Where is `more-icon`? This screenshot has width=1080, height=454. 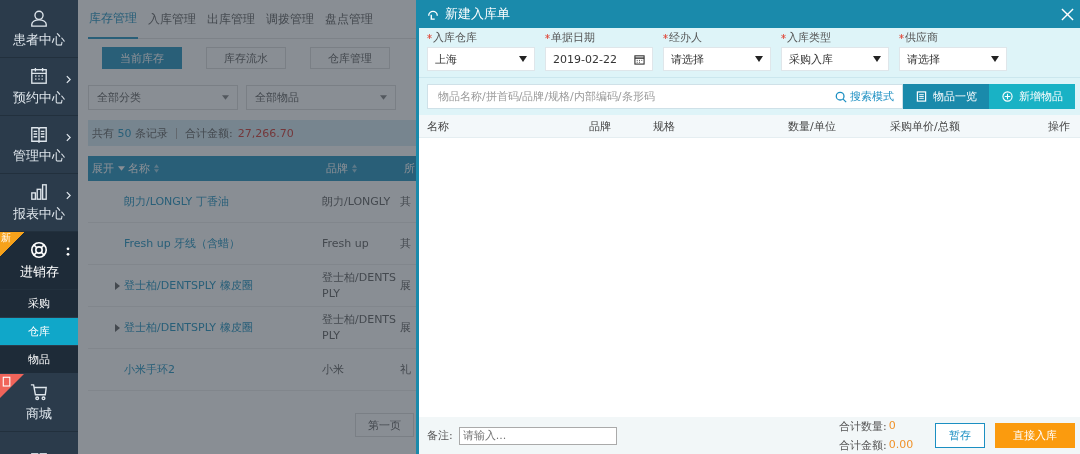 more-icon is located at coordinates (68, 252).